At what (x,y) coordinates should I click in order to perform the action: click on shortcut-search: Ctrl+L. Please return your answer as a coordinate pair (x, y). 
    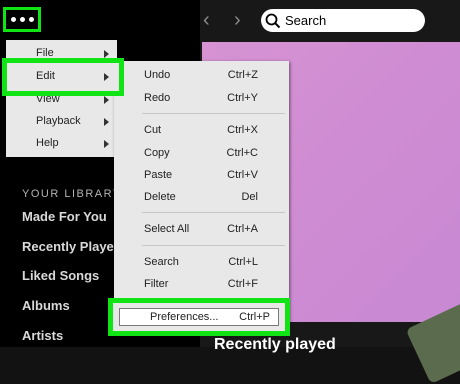
    Looking at the image, I should click on (243, 262).